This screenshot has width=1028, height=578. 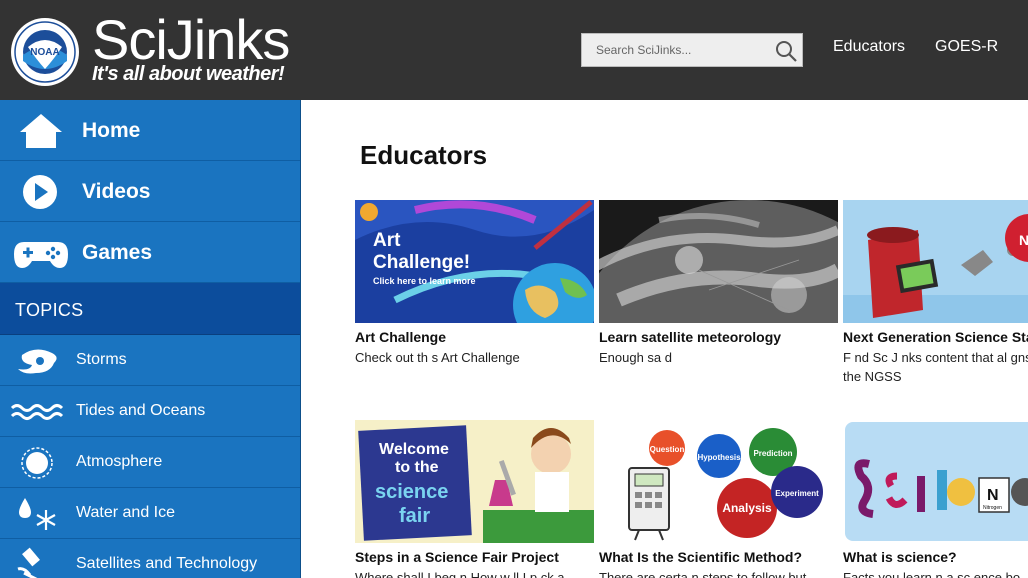 I want to click on noaa-seal-icon: NOAA, so click(x=45, y=52).